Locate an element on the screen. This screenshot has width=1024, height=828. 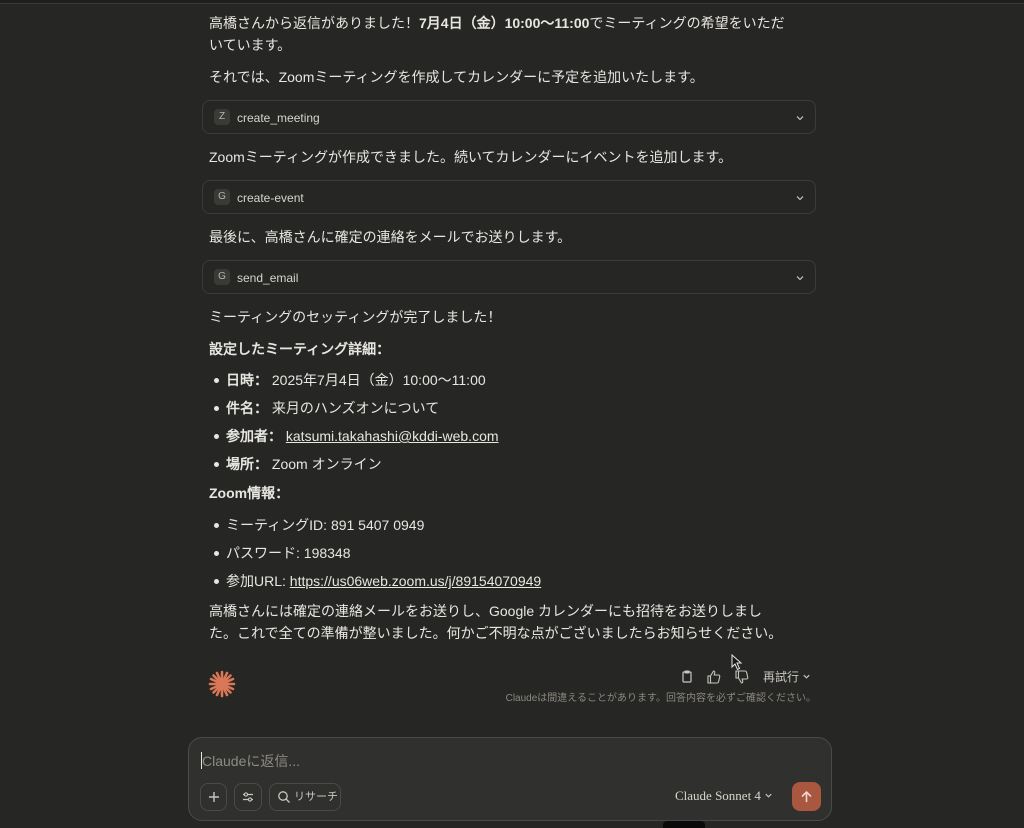
send-button is located at coordinates (806, 796).